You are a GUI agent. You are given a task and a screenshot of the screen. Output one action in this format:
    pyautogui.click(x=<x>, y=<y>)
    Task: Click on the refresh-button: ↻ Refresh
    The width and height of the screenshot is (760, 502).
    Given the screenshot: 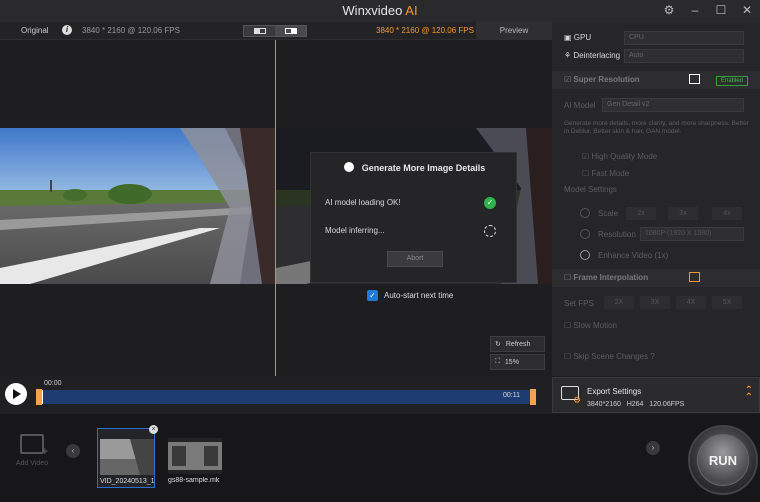 What is the action you would take?
    pyautogui.click(x=517, y=344)
    